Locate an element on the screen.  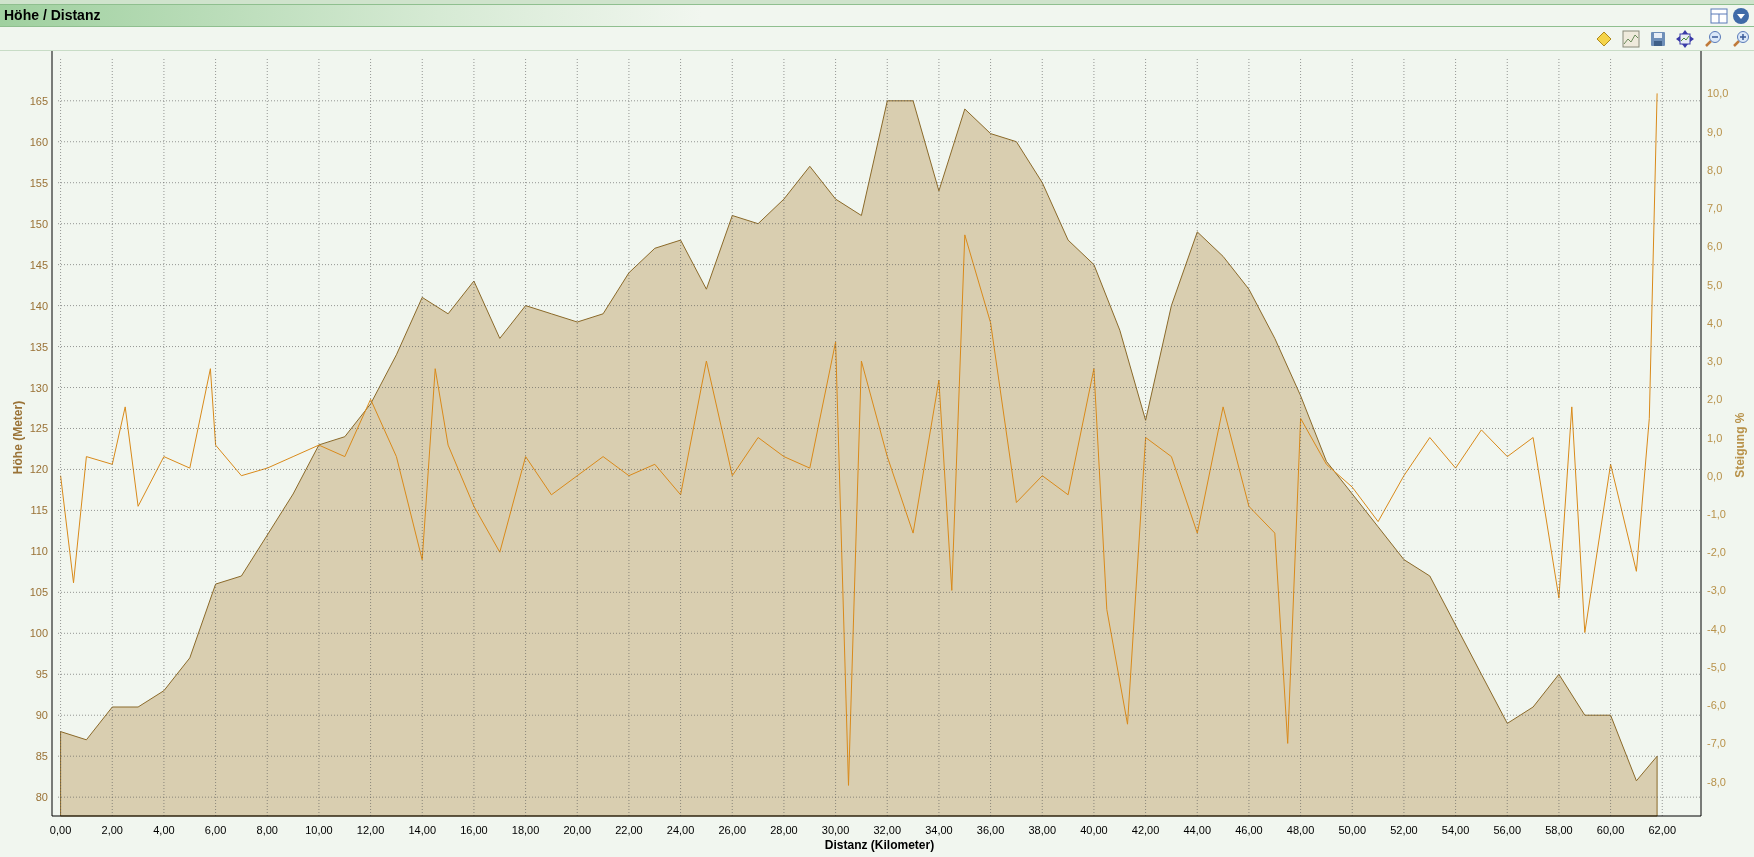
x-tick-label: 34,00 is located at coordinates (939, 830).